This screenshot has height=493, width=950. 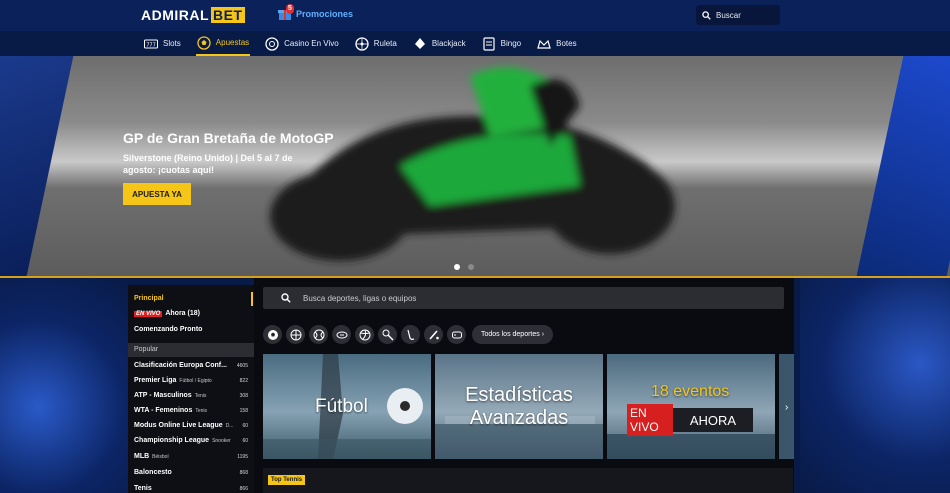 I want to click on nav-slots: 777 Slots, so click(x=162, y=43).